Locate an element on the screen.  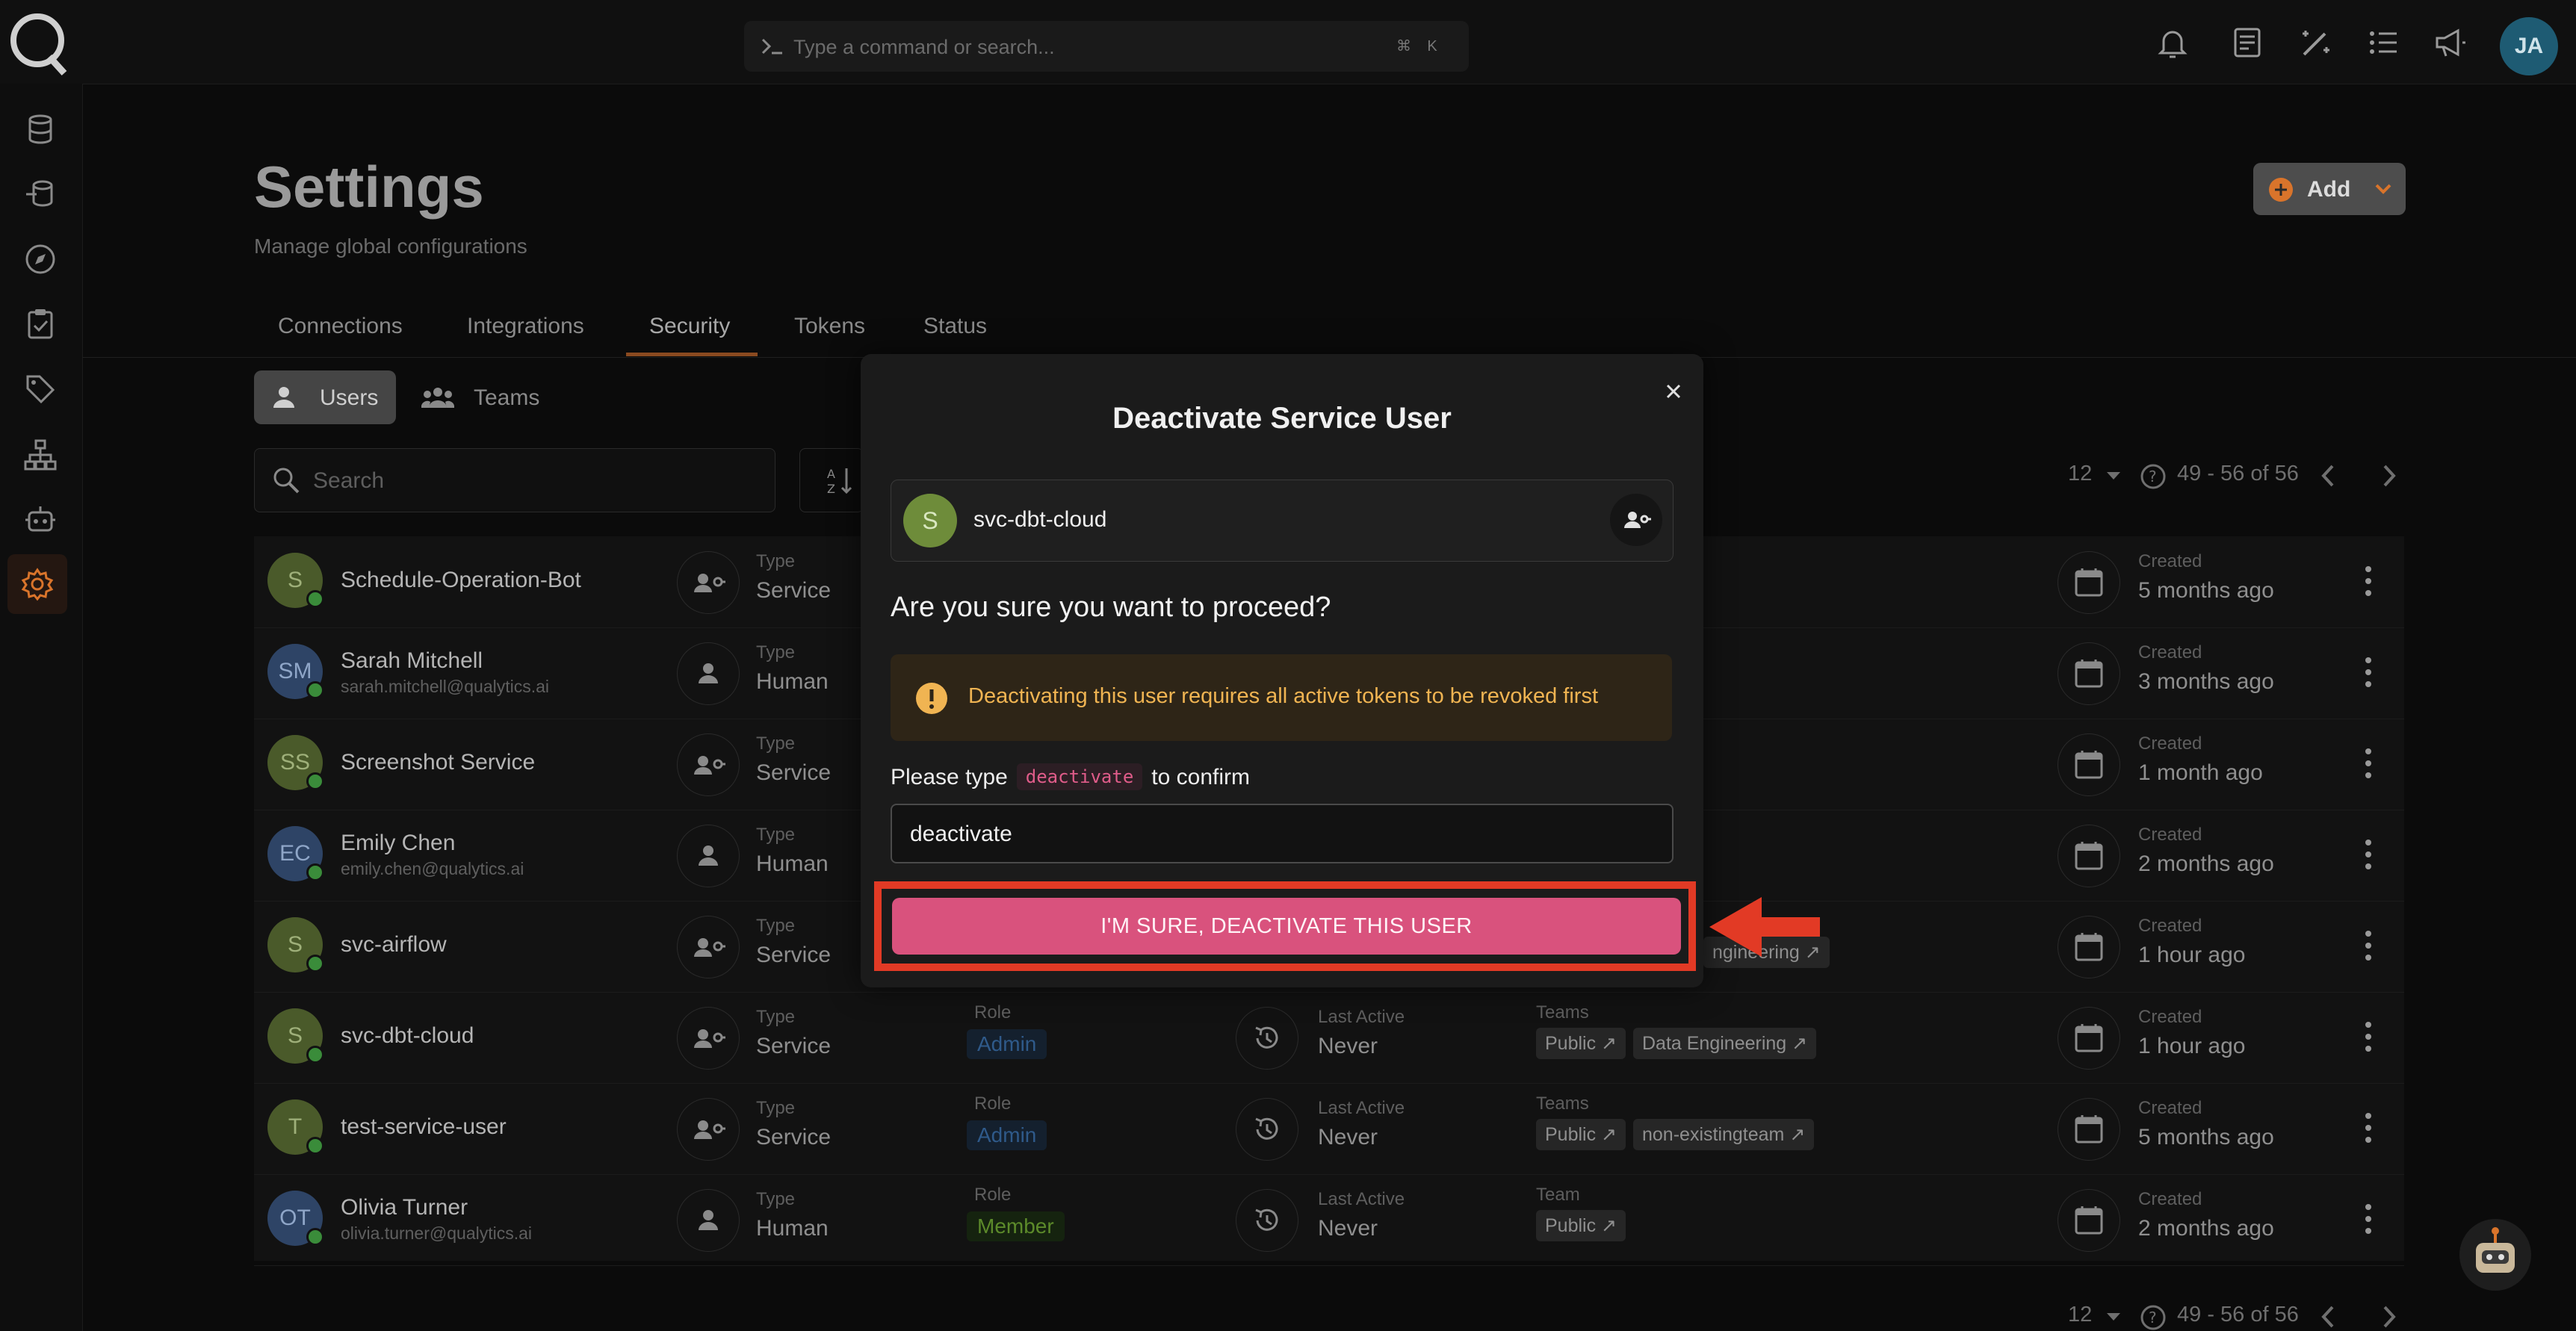
robot-icon is located at coordinates (40, 519).